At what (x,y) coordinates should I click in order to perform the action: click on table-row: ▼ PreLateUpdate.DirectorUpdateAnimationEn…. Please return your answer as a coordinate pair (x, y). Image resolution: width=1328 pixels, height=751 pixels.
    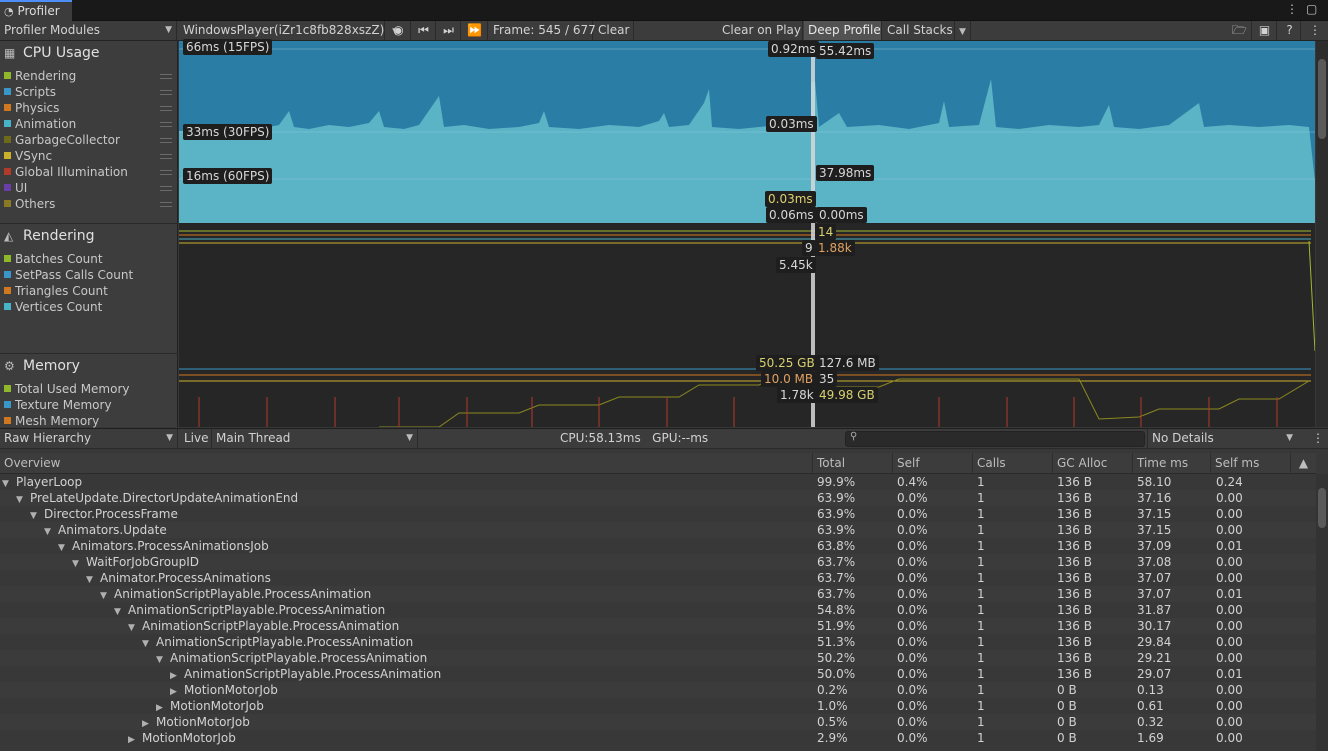
    Looking at the image, I should click on (658, 498).